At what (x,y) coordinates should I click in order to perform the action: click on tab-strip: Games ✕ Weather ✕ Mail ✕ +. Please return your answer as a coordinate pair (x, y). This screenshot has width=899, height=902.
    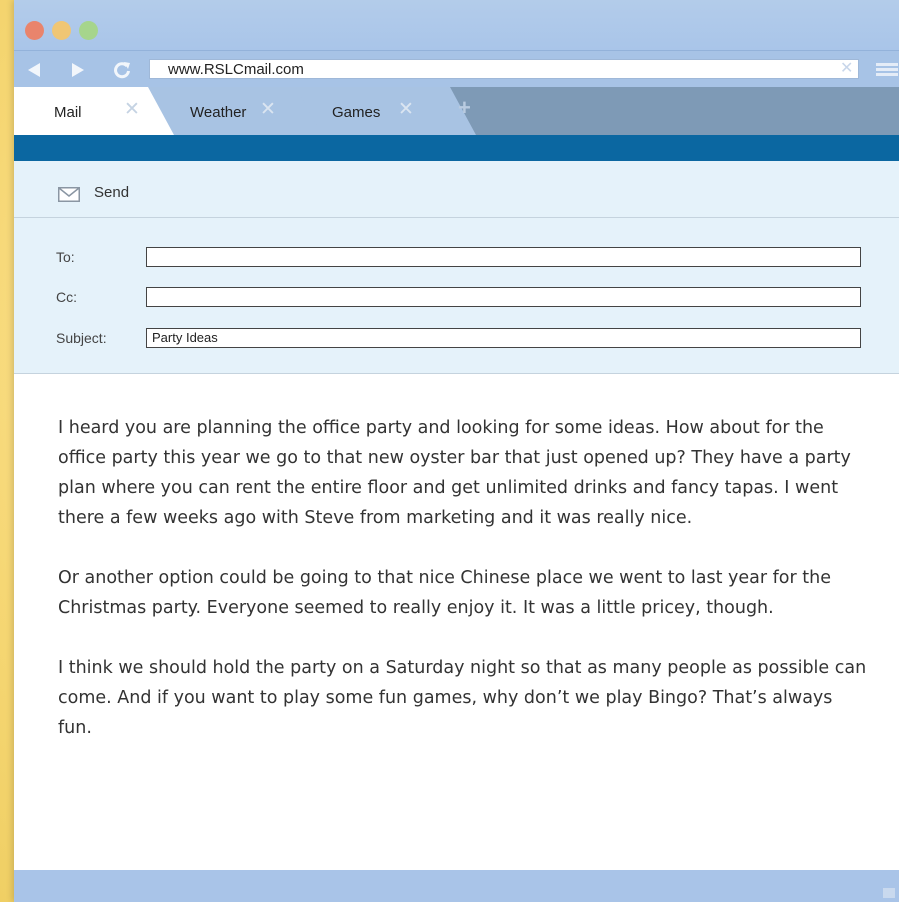
    Looking at the image, I should click on (456, 111).